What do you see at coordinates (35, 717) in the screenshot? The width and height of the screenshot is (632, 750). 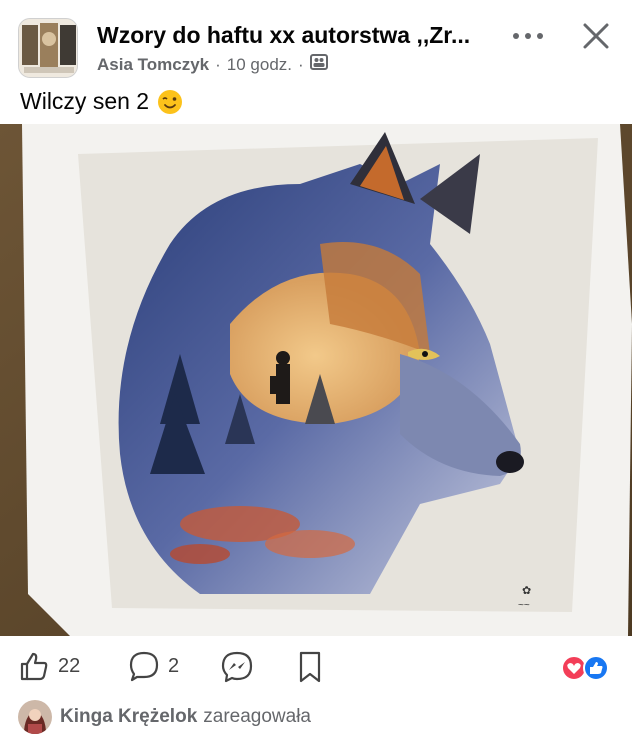 I see `reactor-avatar` at bounding box center [35, 717].